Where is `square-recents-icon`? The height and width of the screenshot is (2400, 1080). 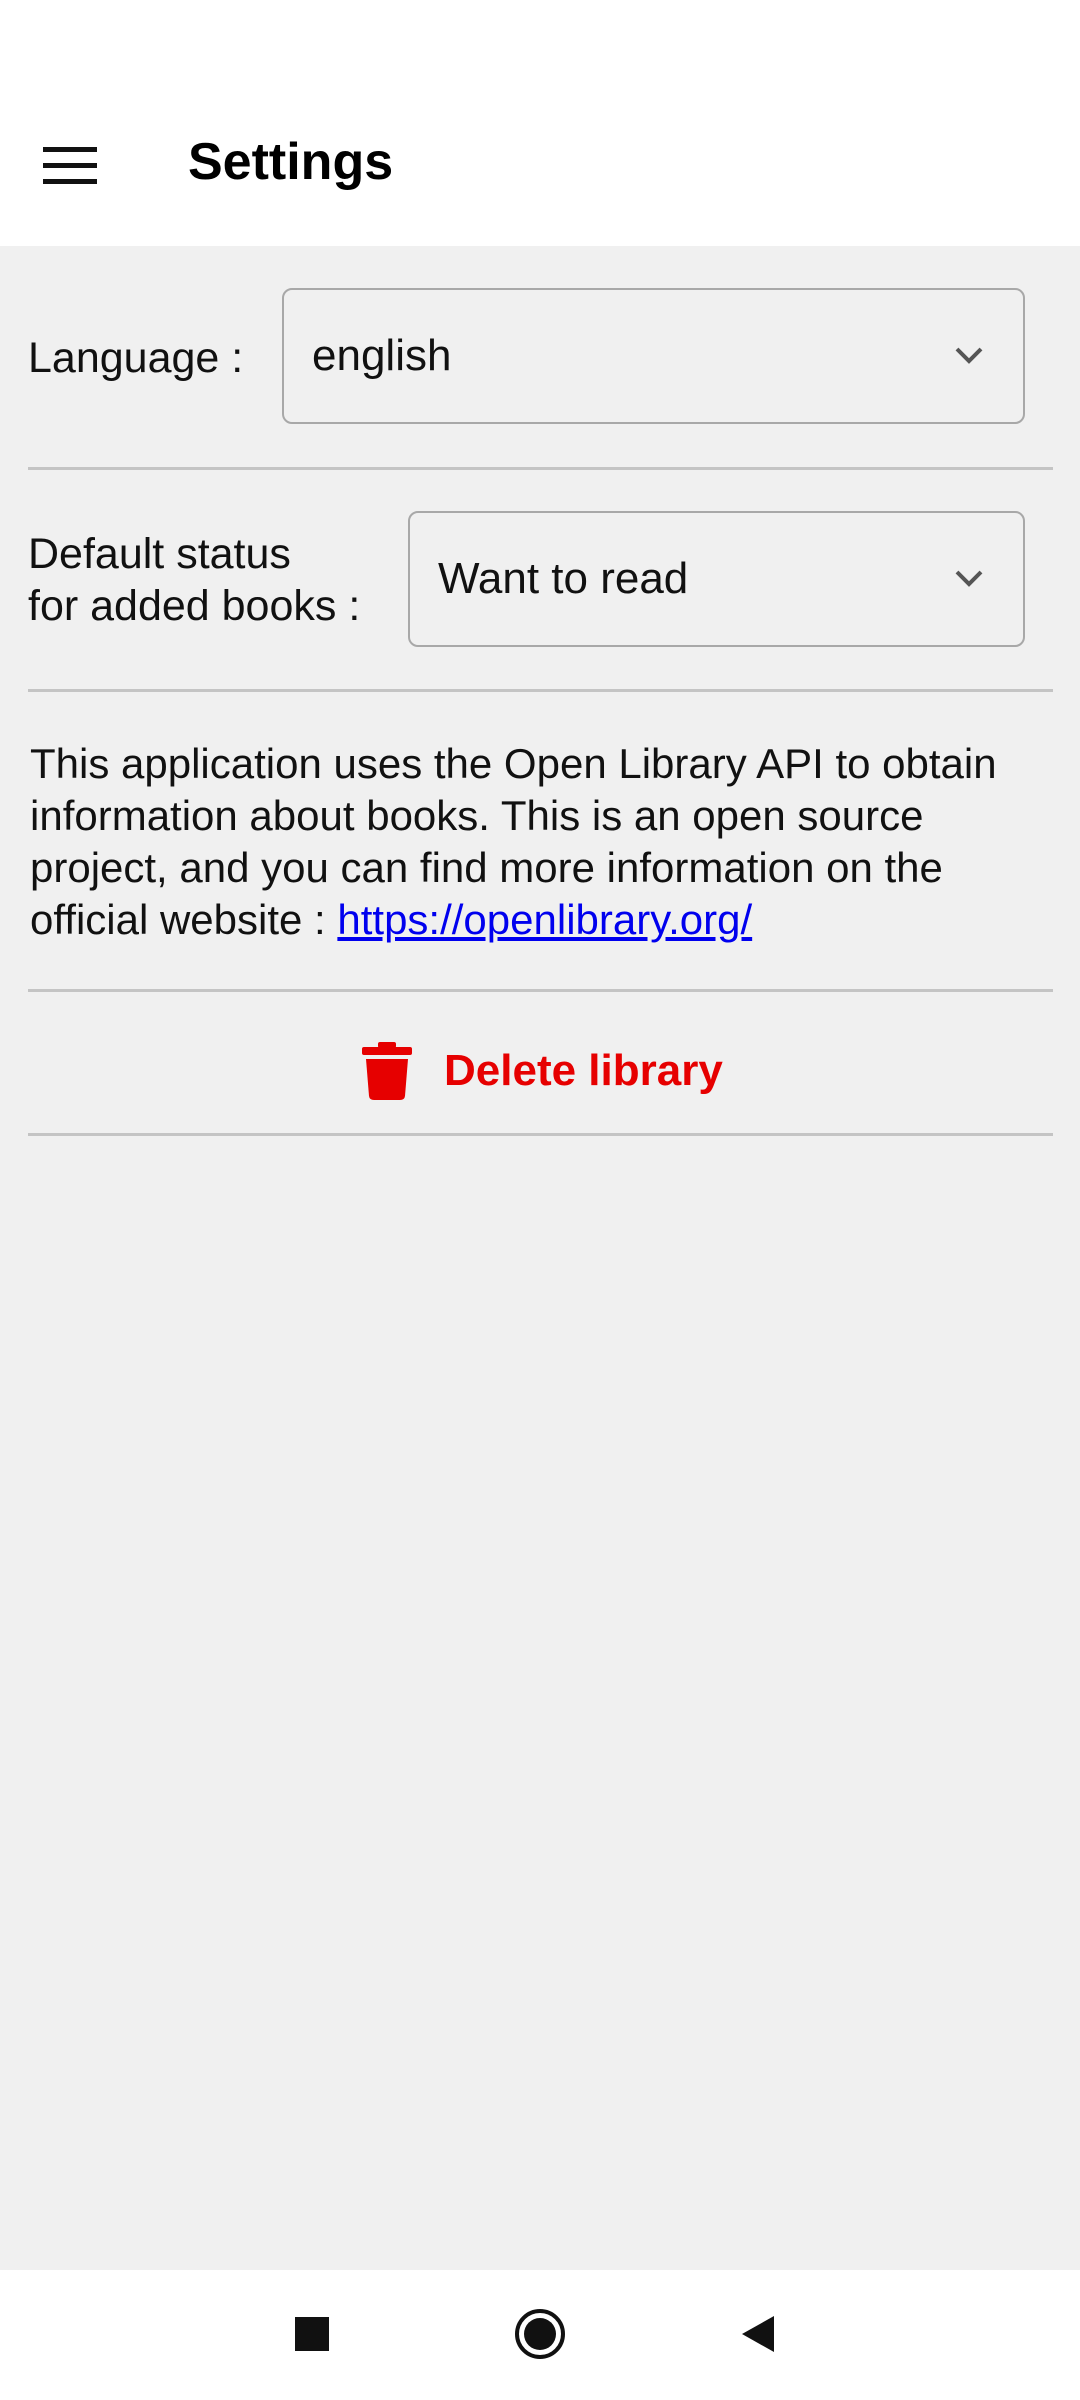 square-recents-icon is located at coordinates (312, 2334).